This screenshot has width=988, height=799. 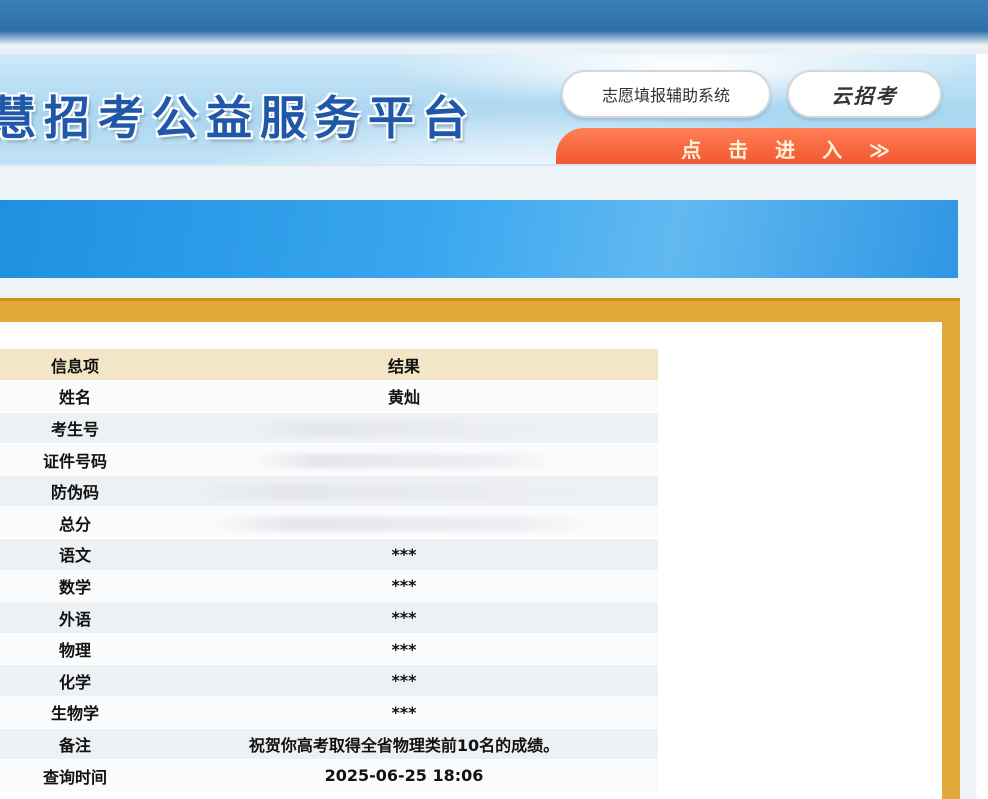 I want to click on table-row: 化学 ***, so click(x=329, y=681).